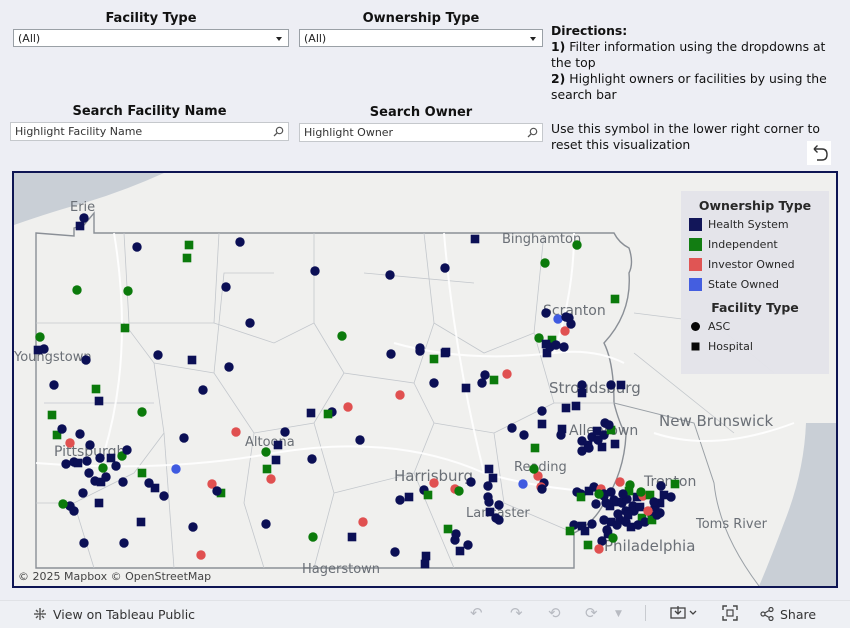  What do you see at coordinates (421, 132) in the screenshot?
I see `search-owner-input: Highlight Owner` at bounding box center [421, 132].